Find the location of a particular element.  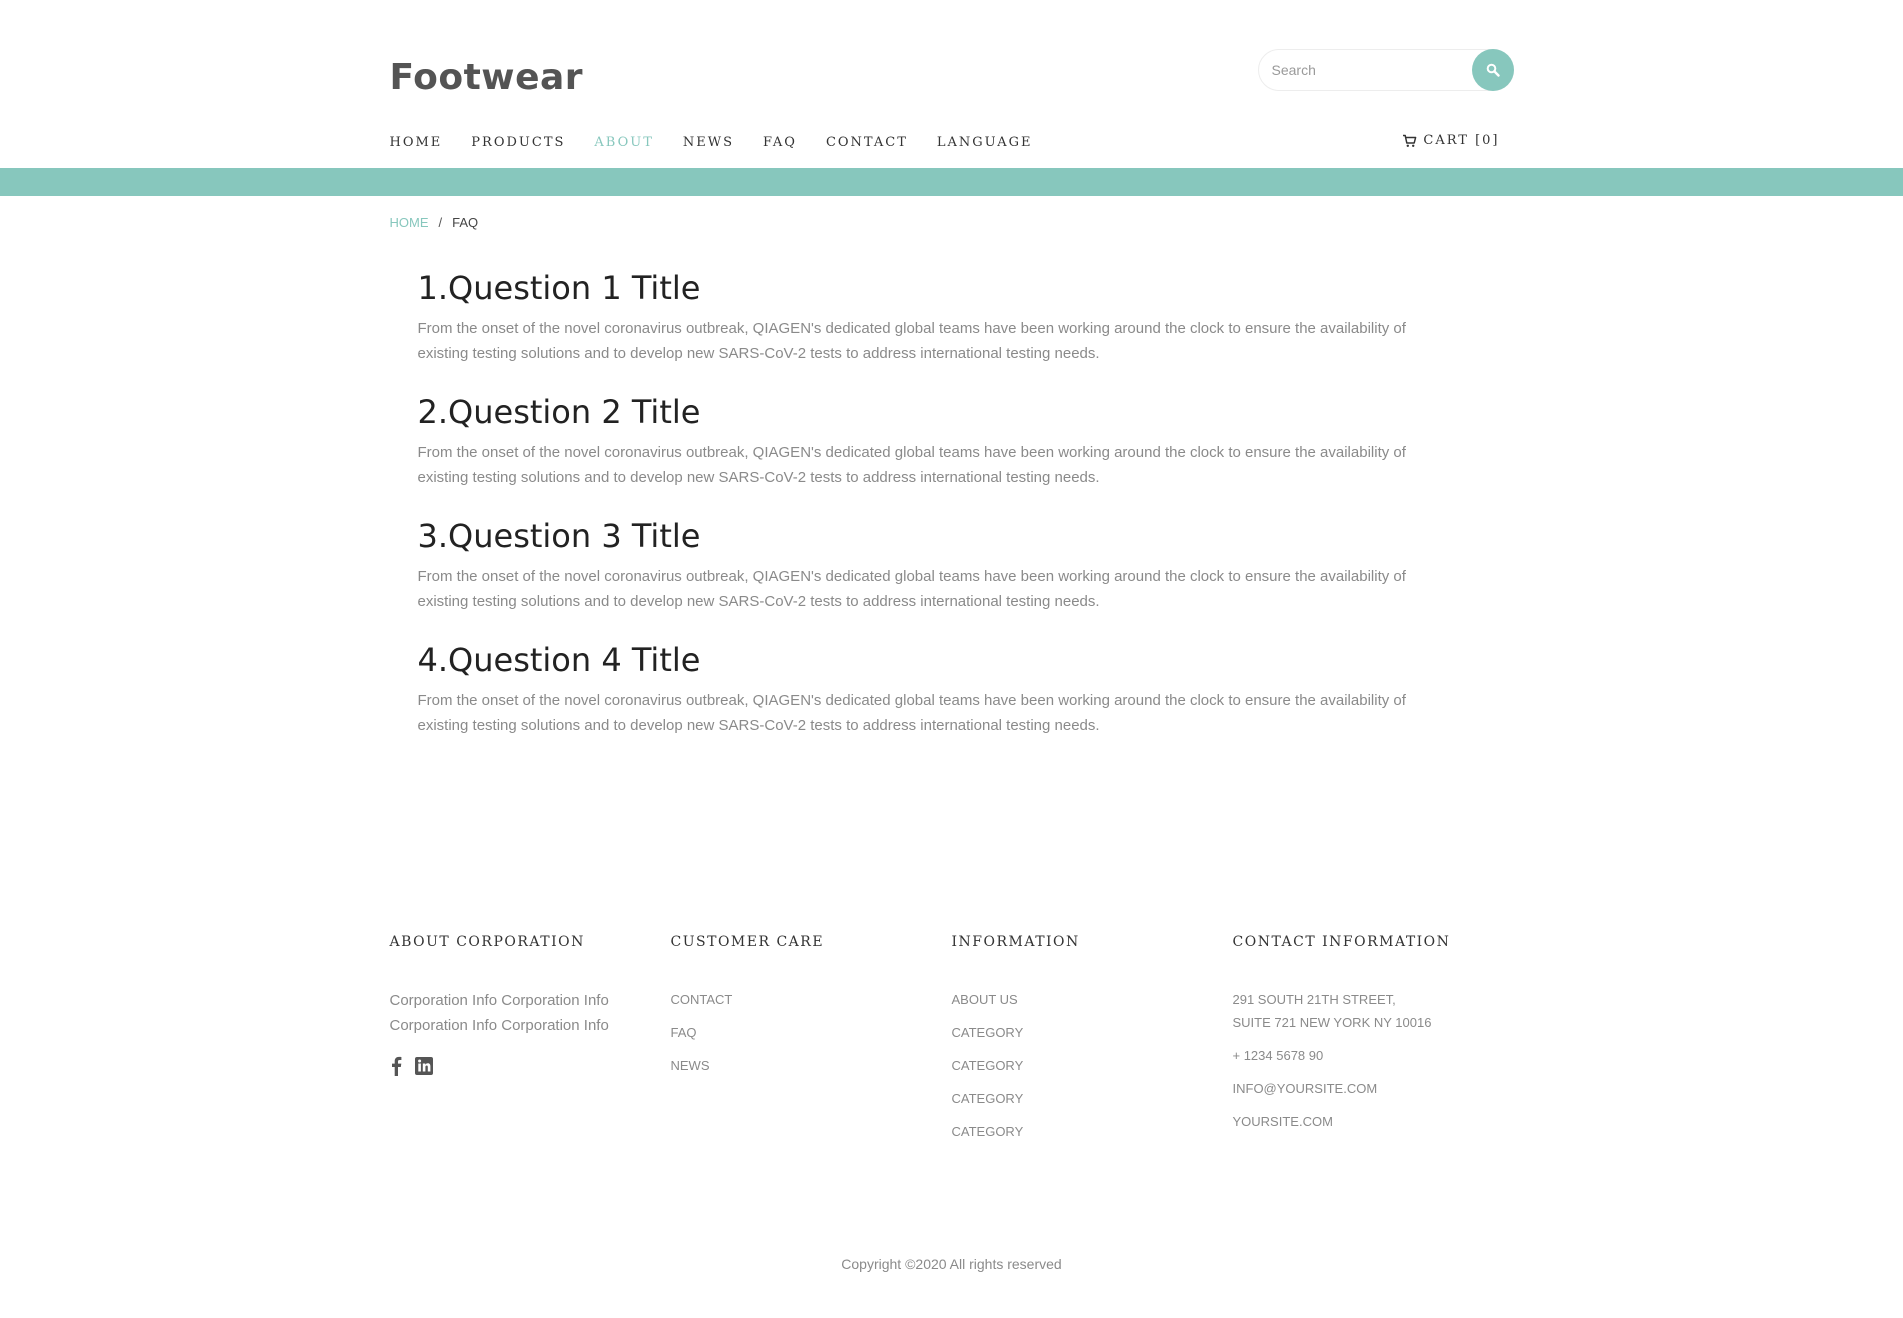

cart-link: CART [0] is located at coordinates (1450, 140).